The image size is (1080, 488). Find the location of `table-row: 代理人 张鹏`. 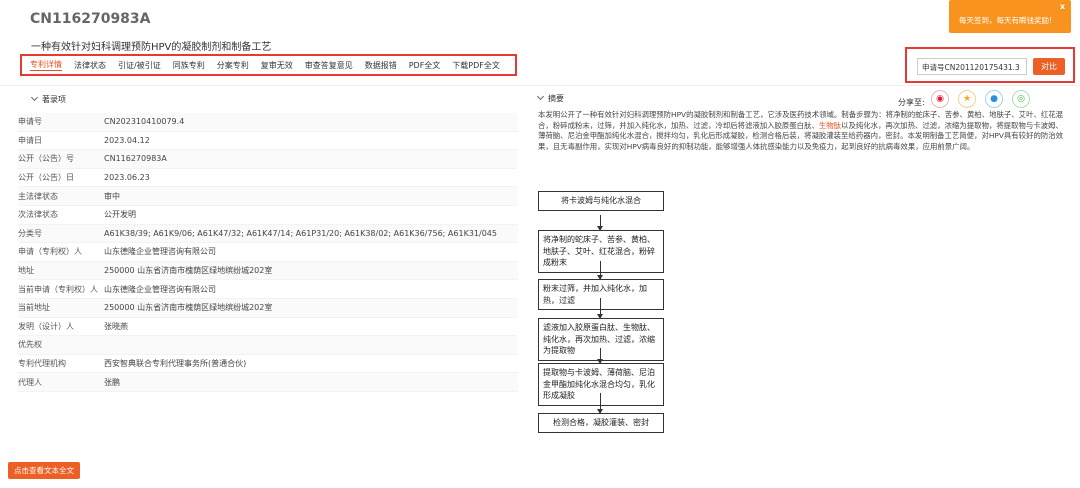

table-row: 代理人 张鹏 is located at coordinates (268, 382).